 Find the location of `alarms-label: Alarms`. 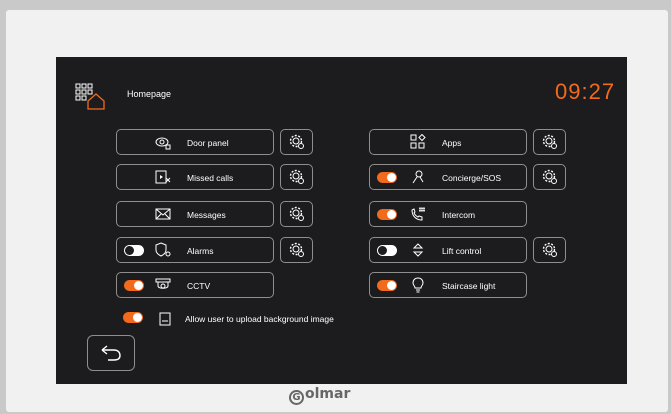

alarms-label: Alarms is located at coordinates (200, 251).